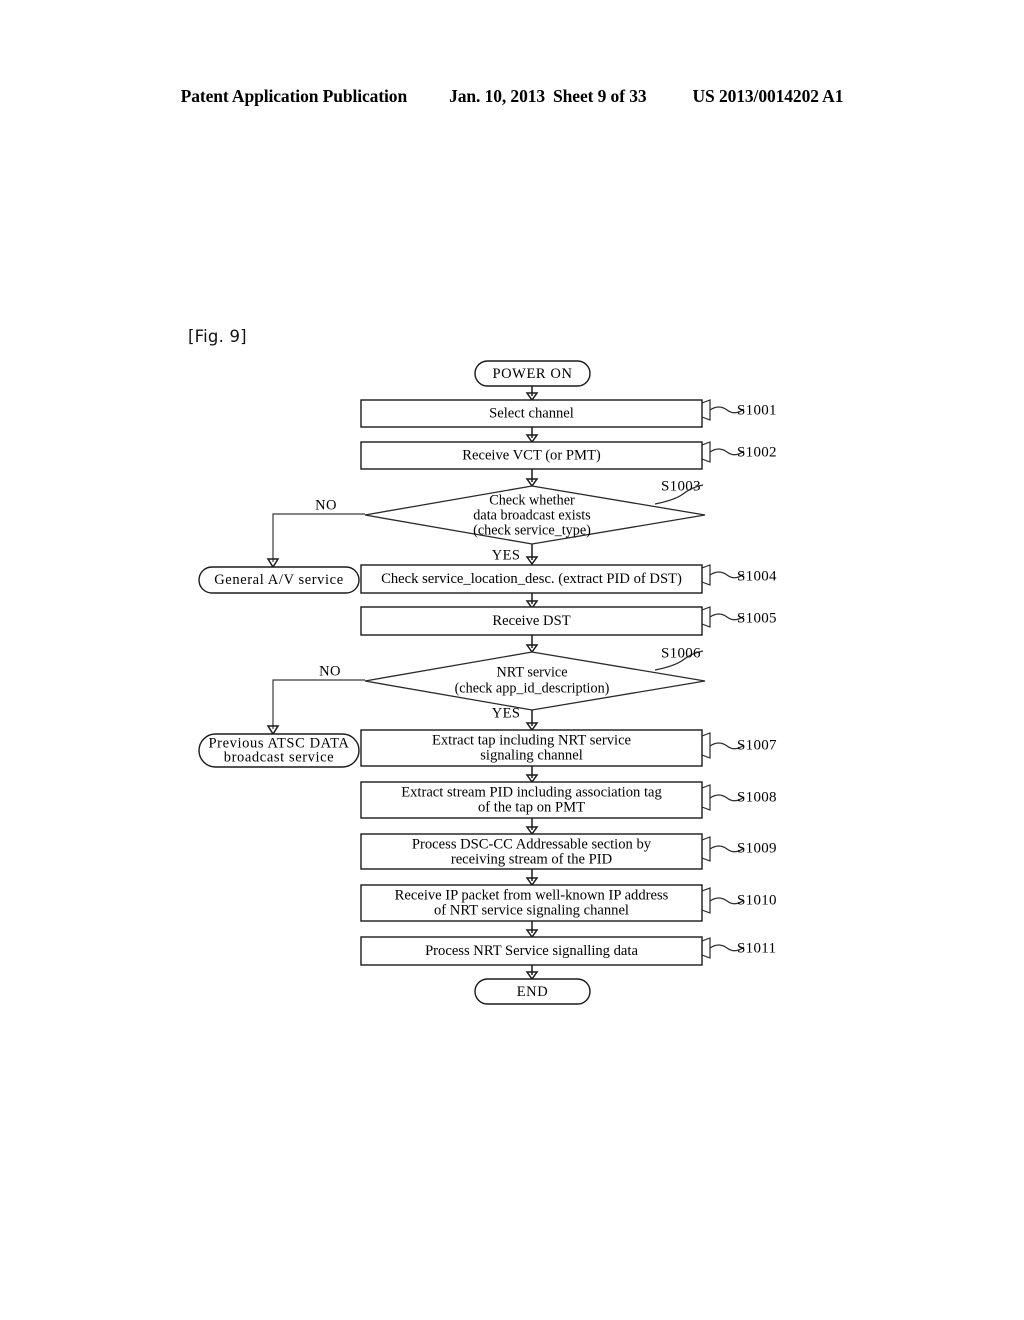 The width and height of the screenshot is (1024, 1320). I want to click on process-shape-s1007, so click(531, 748).